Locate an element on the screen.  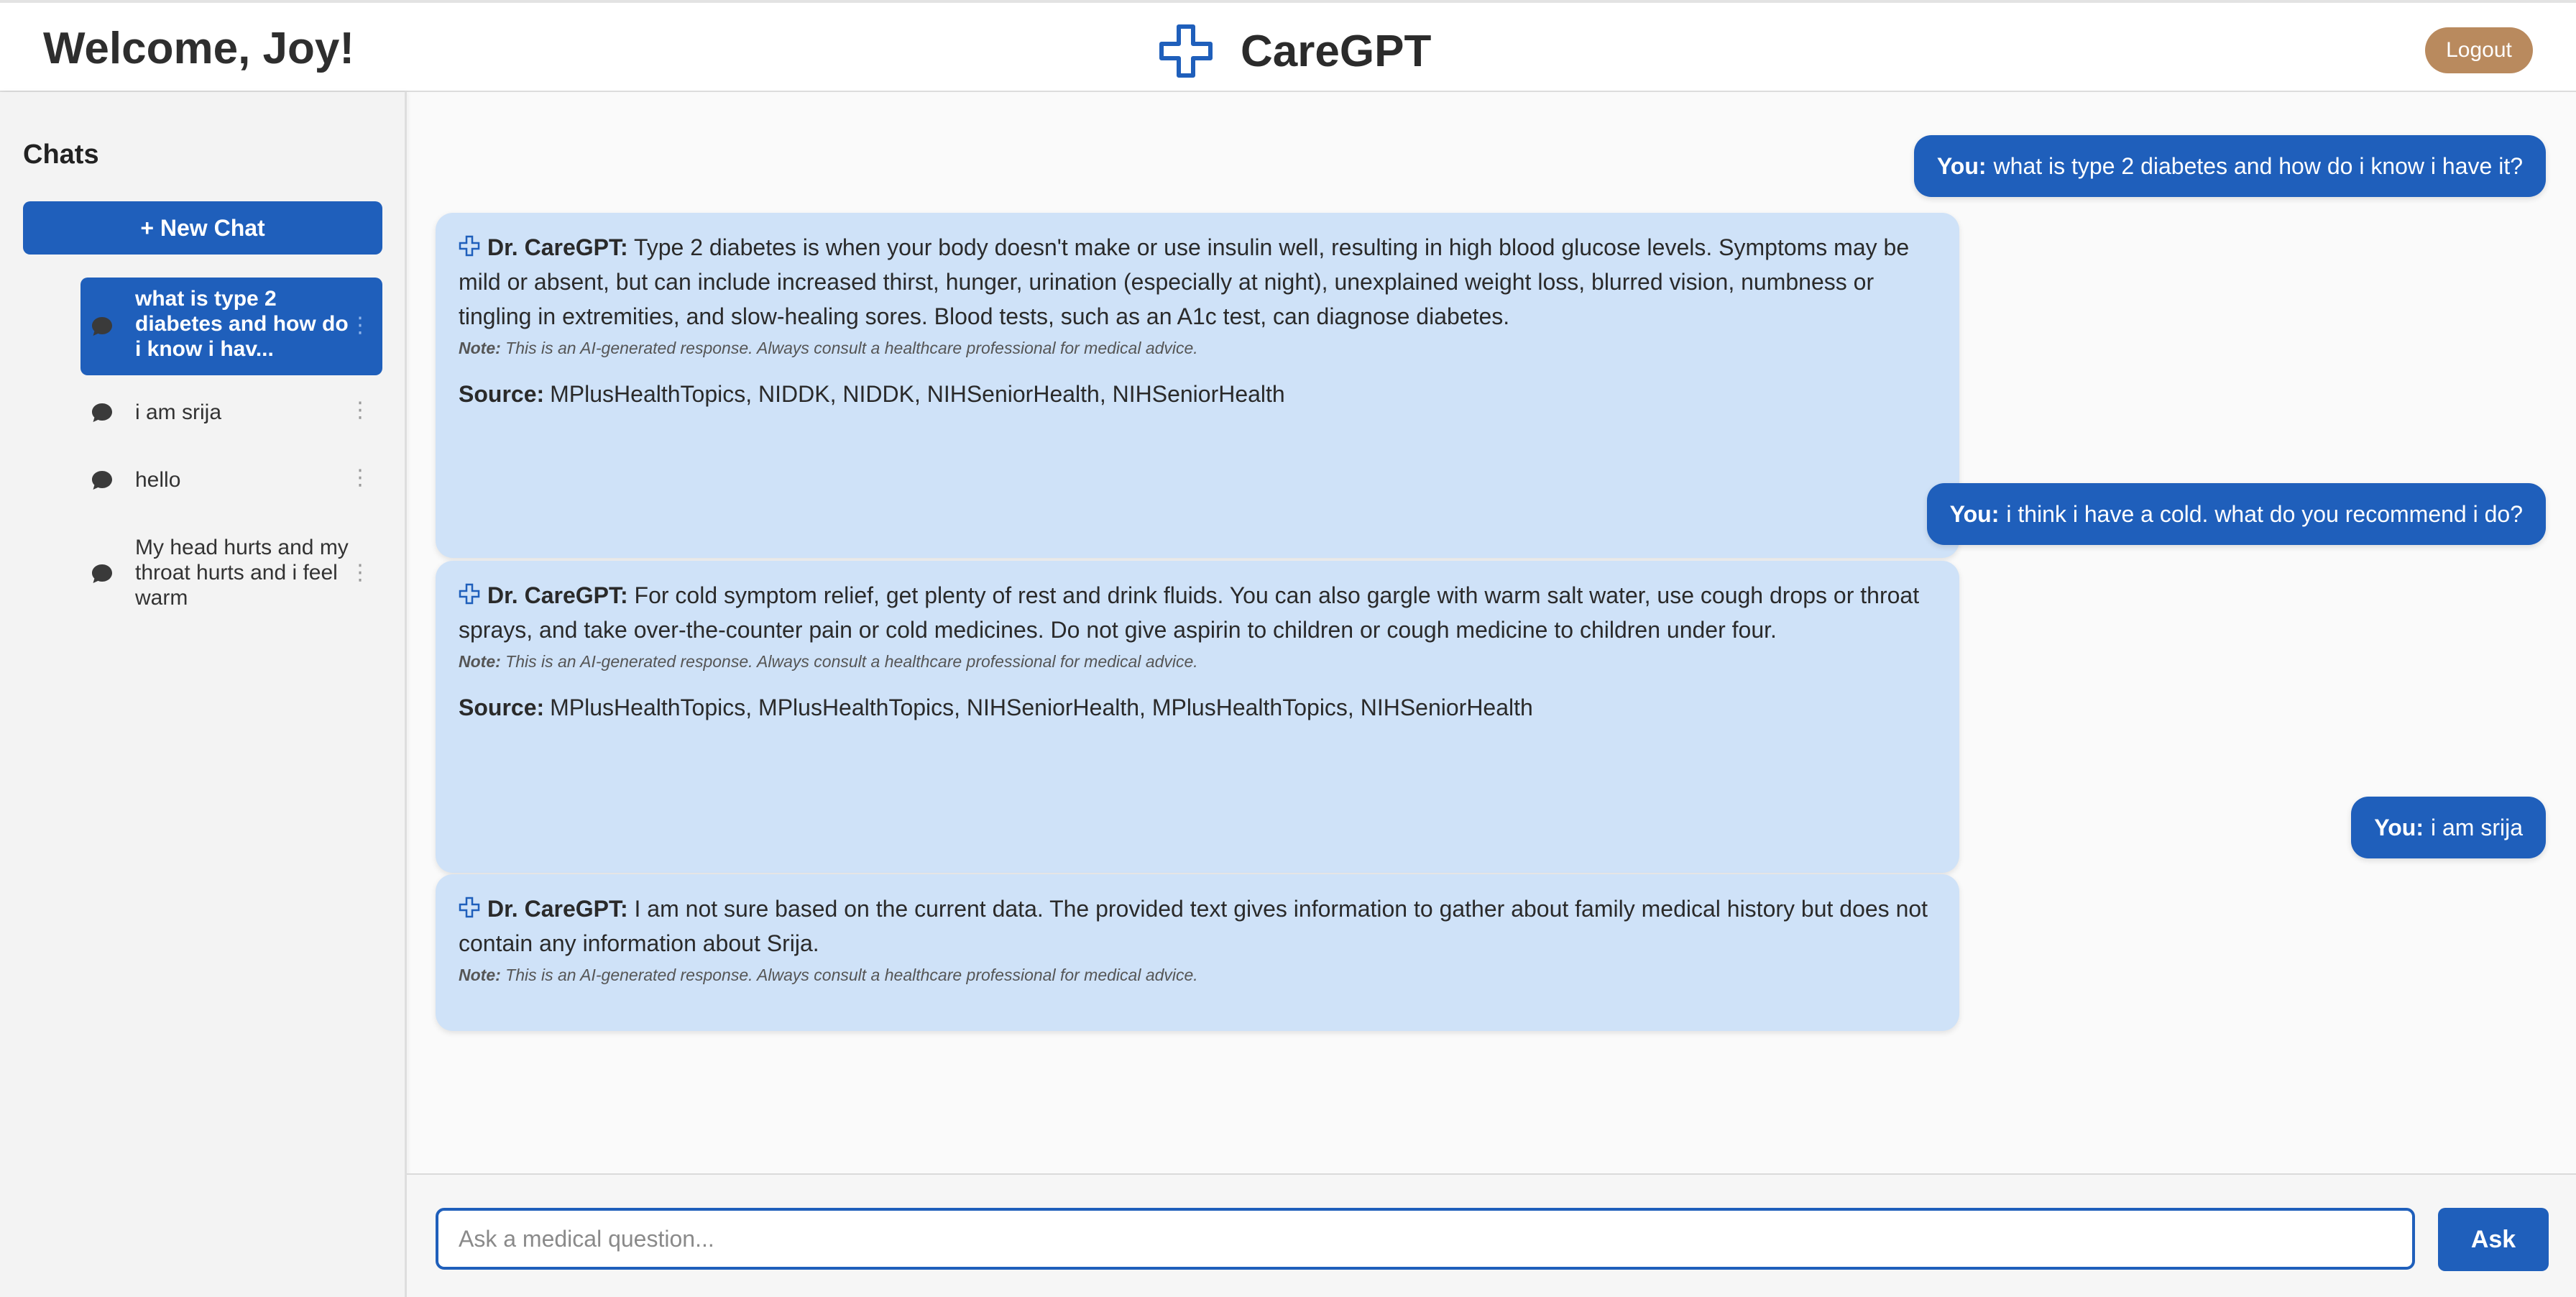
user-message-text: i am srija is located at coordinates (2476, 827).